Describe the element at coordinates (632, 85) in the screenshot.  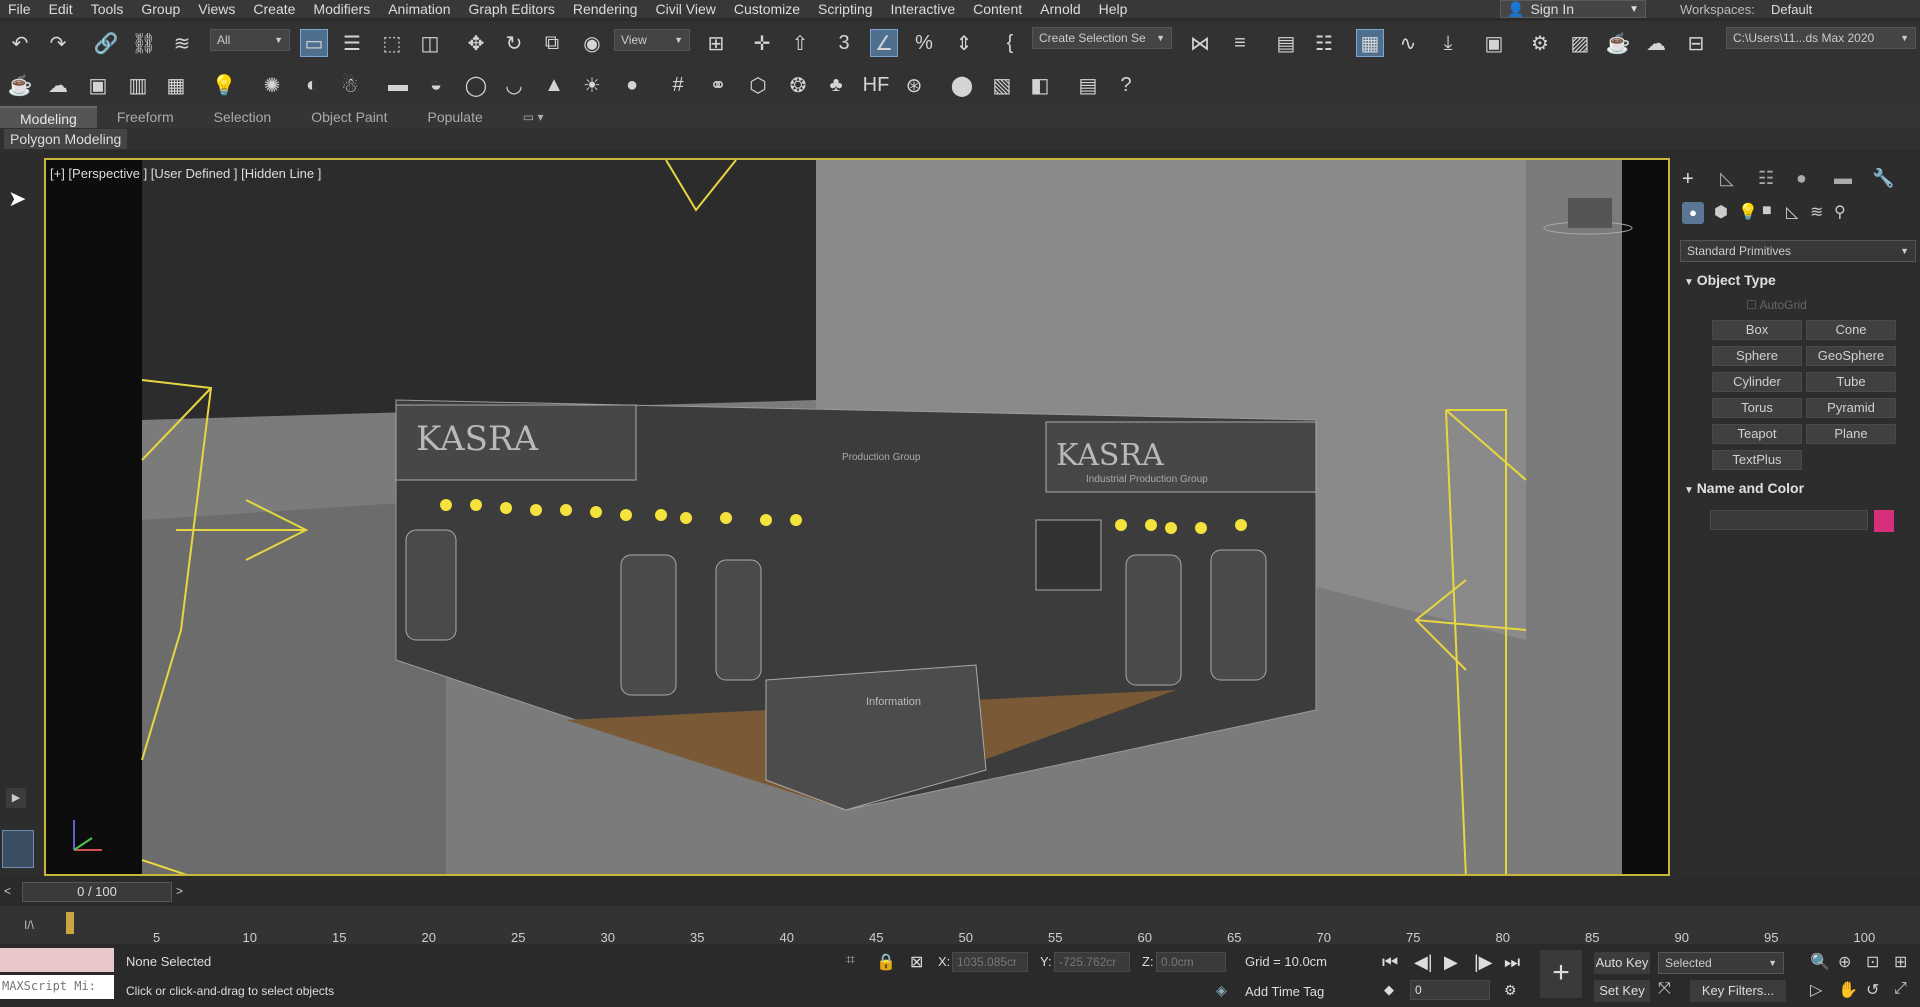
I see `sphere-icon: ●` at that location.